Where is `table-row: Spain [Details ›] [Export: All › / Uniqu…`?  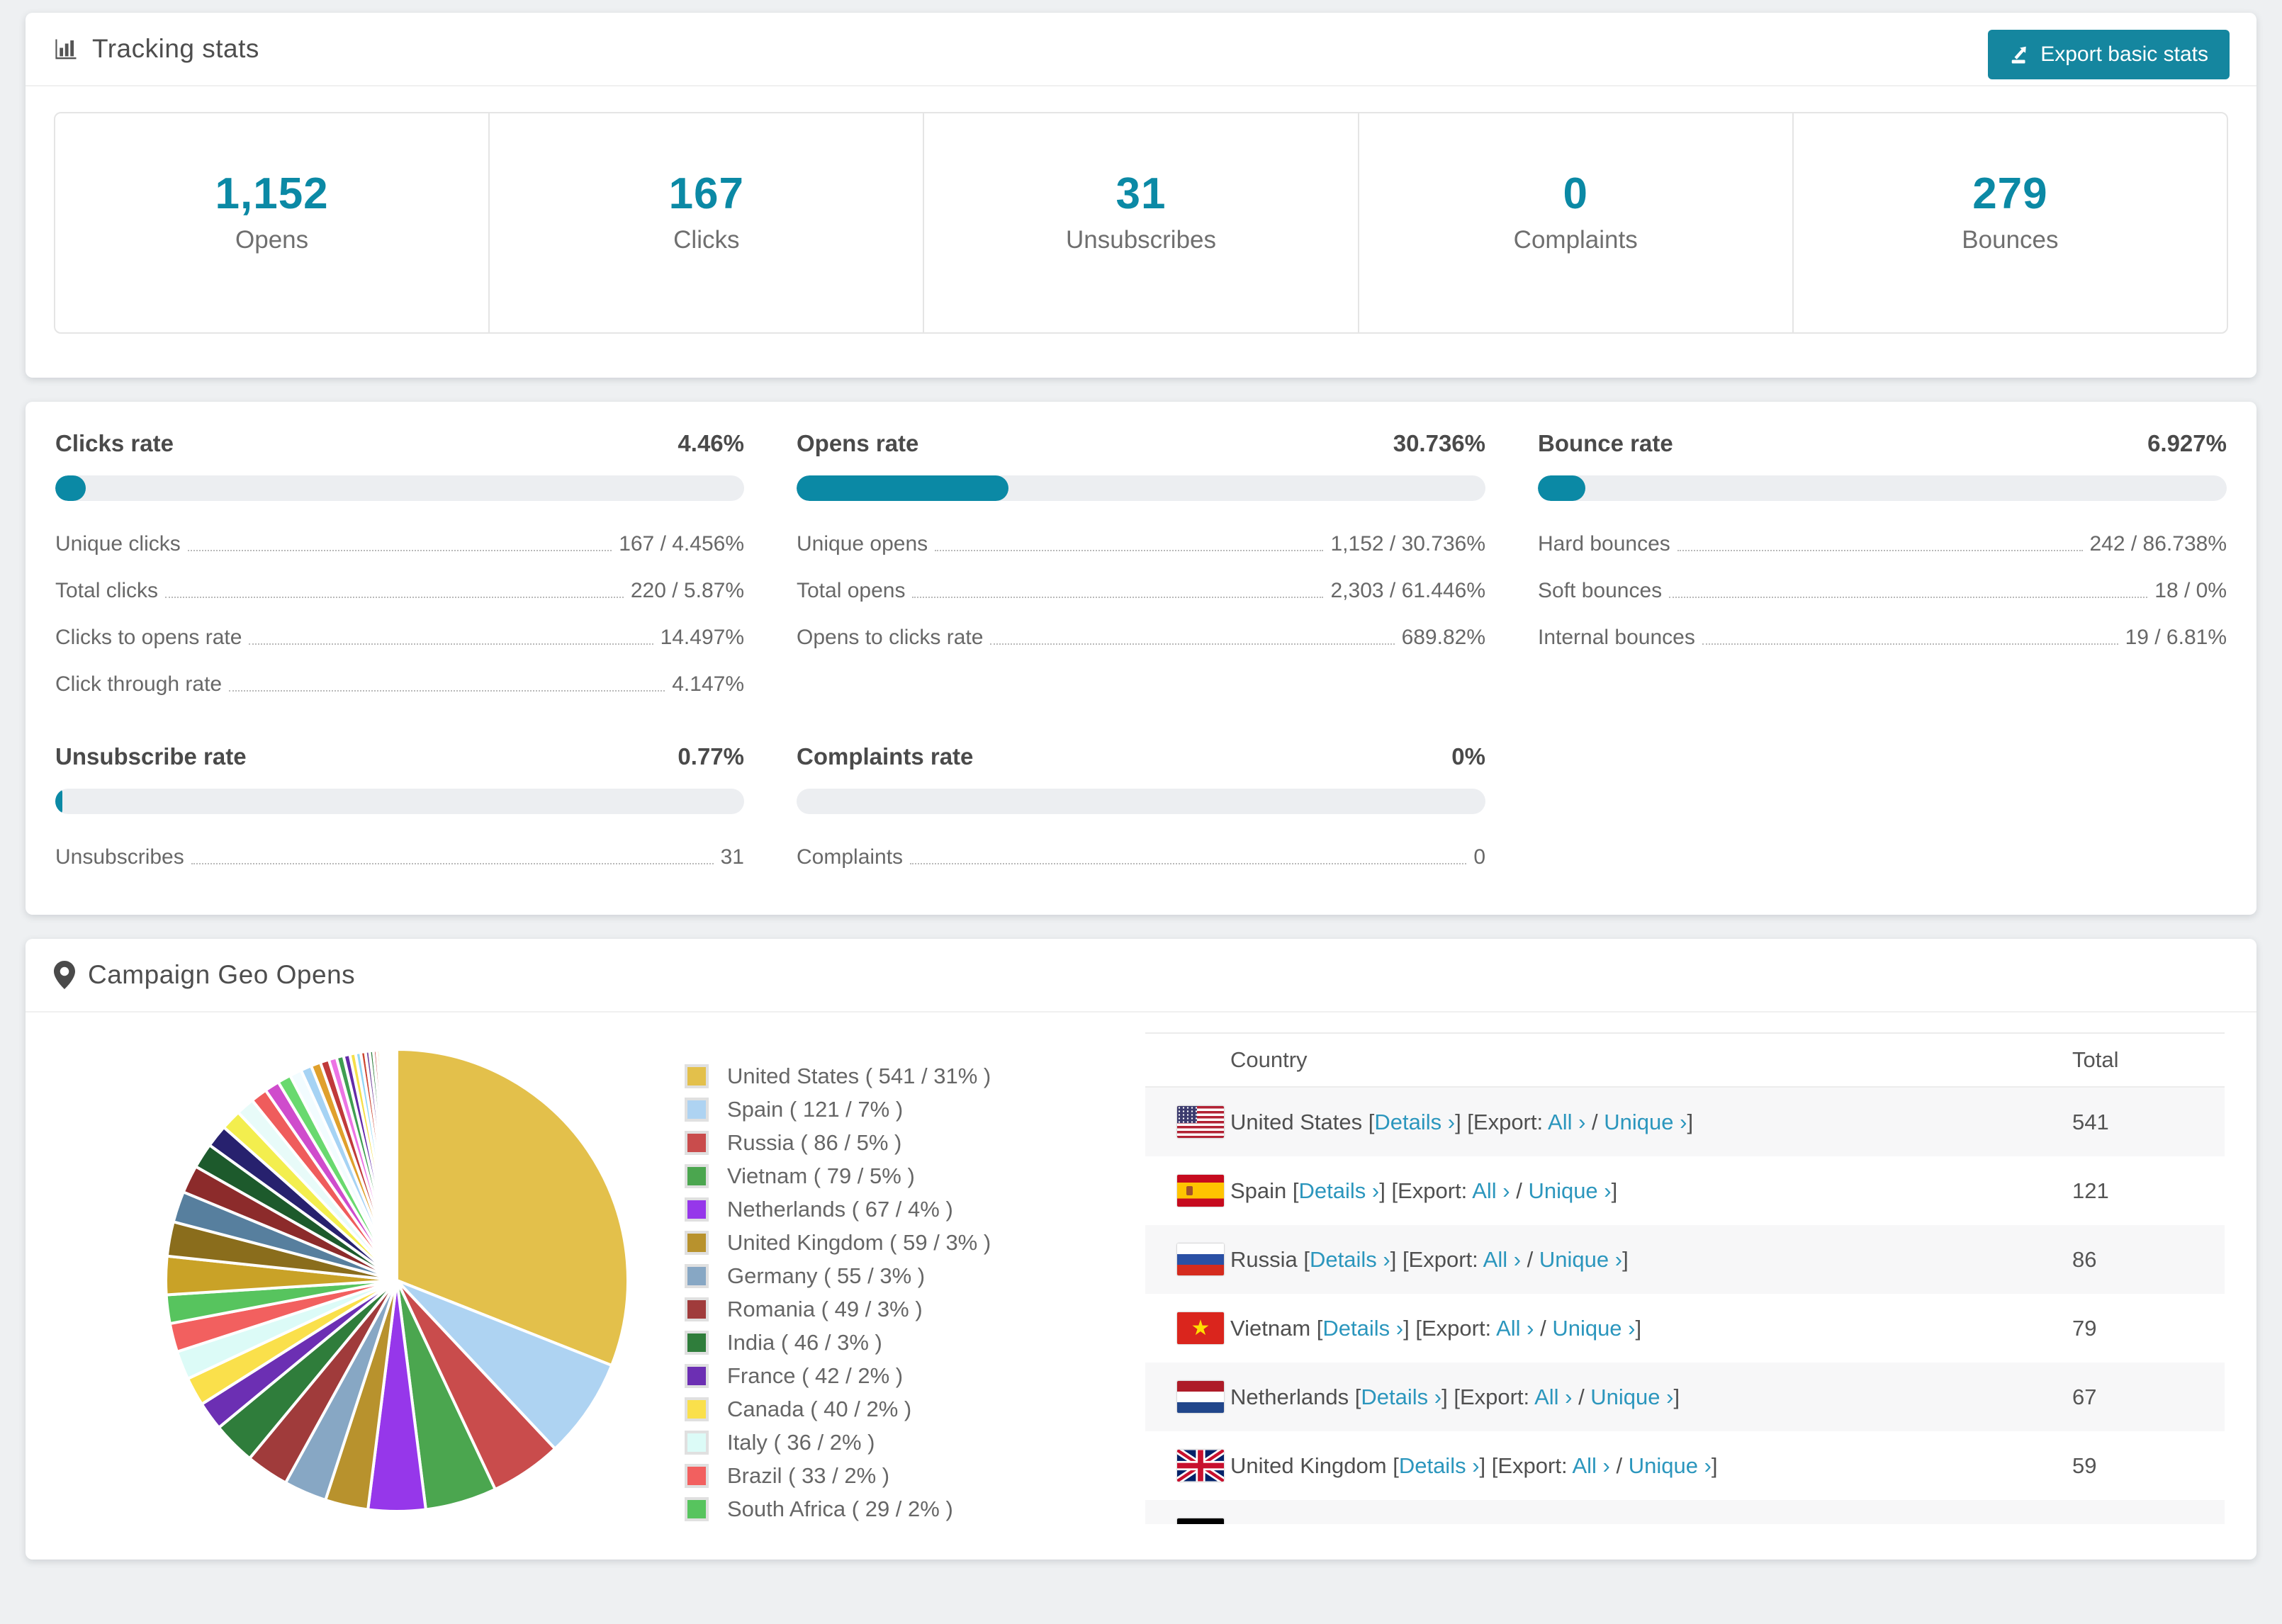
table-row: Spain [Details ›] [Export: All › / Uniqu… is located at coordinates (1685, 1191).